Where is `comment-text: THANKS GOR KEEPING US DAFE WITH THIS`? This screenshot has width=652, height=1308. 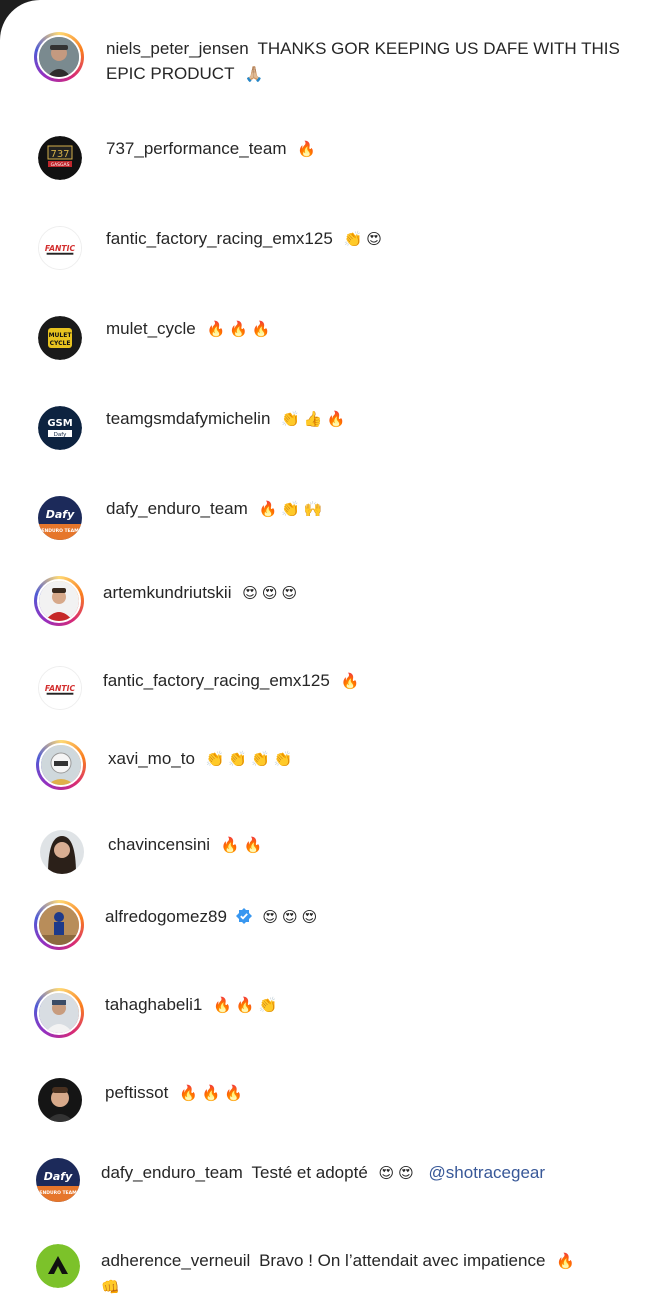 comment-text: THANKS GOR KEEPING US DAFE WITH THIS is located at coordinates (438, 48).